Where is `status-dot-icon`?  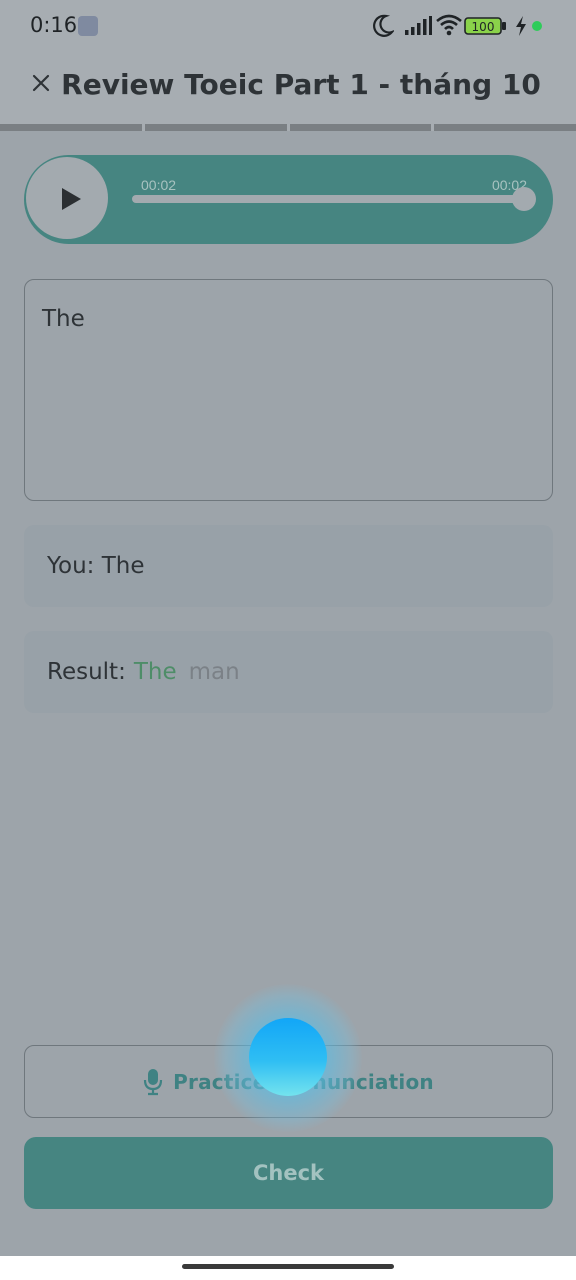 status-dot-icon is located at coordinates (537, 26).